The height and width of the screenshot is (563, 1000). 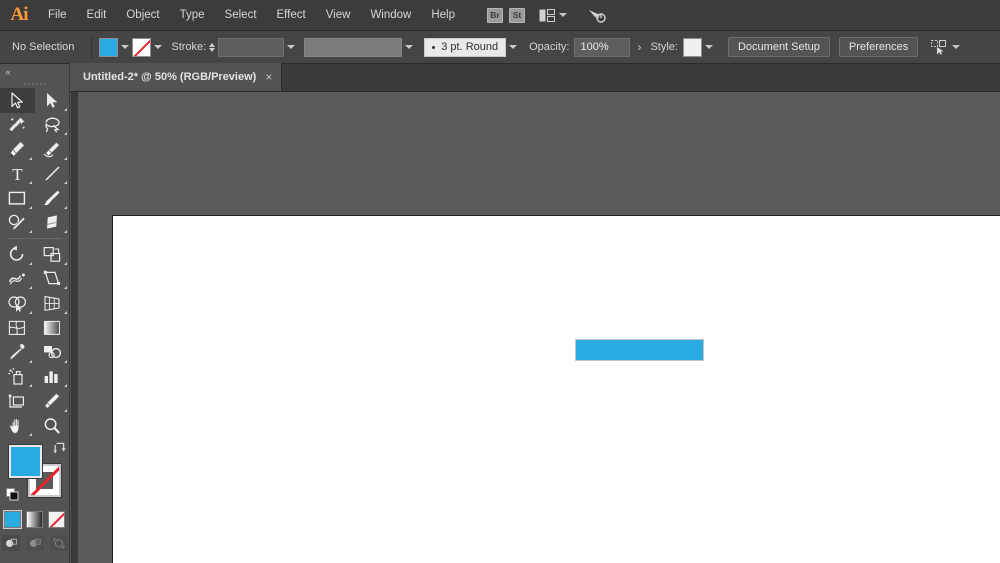 I want to click on rectangle-tool, so click(x=17, y=198).